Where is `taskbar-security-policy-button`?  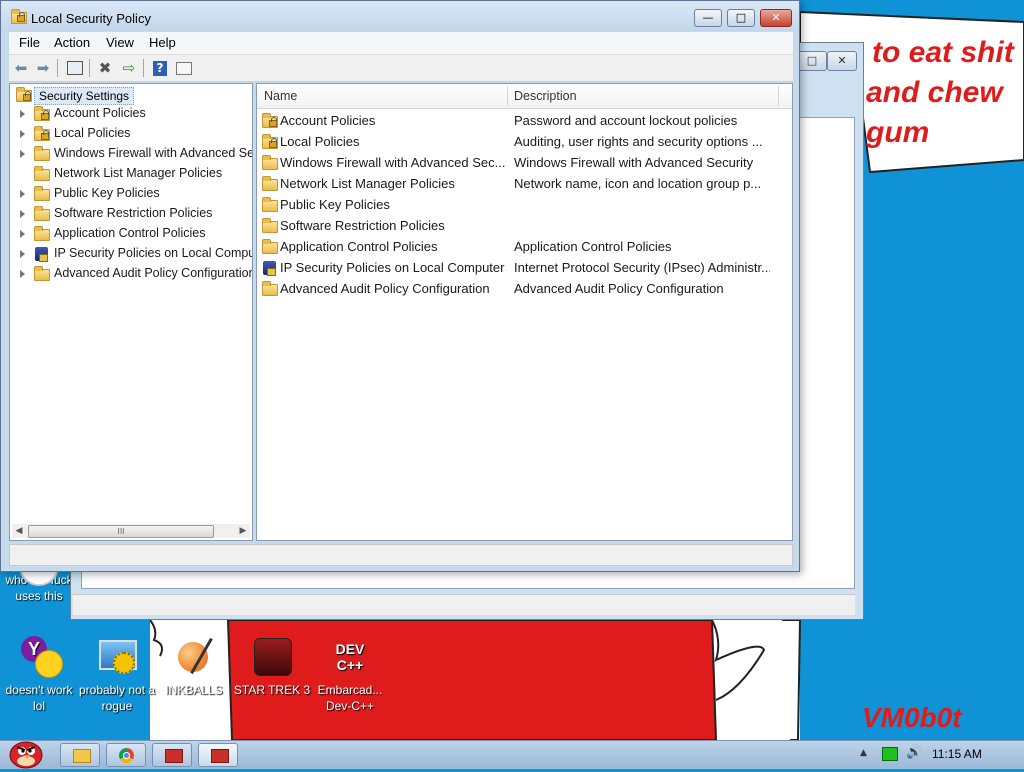 taskbar-security-policy-button is located at coordinates (172, 755).